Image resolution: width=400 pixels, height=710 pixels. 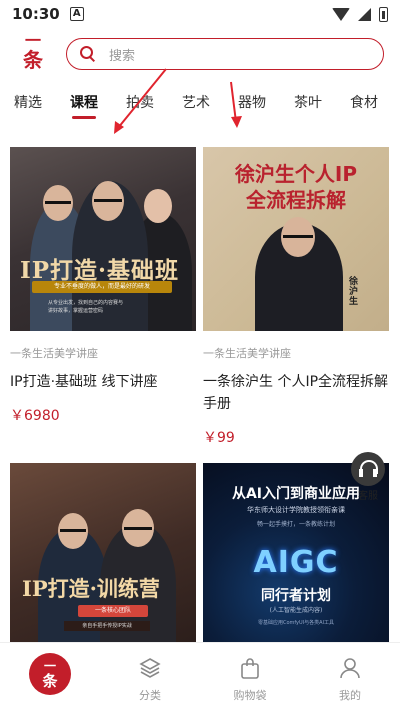 I want to click on tab-shicai: 食材, so click(x=364, y=102).